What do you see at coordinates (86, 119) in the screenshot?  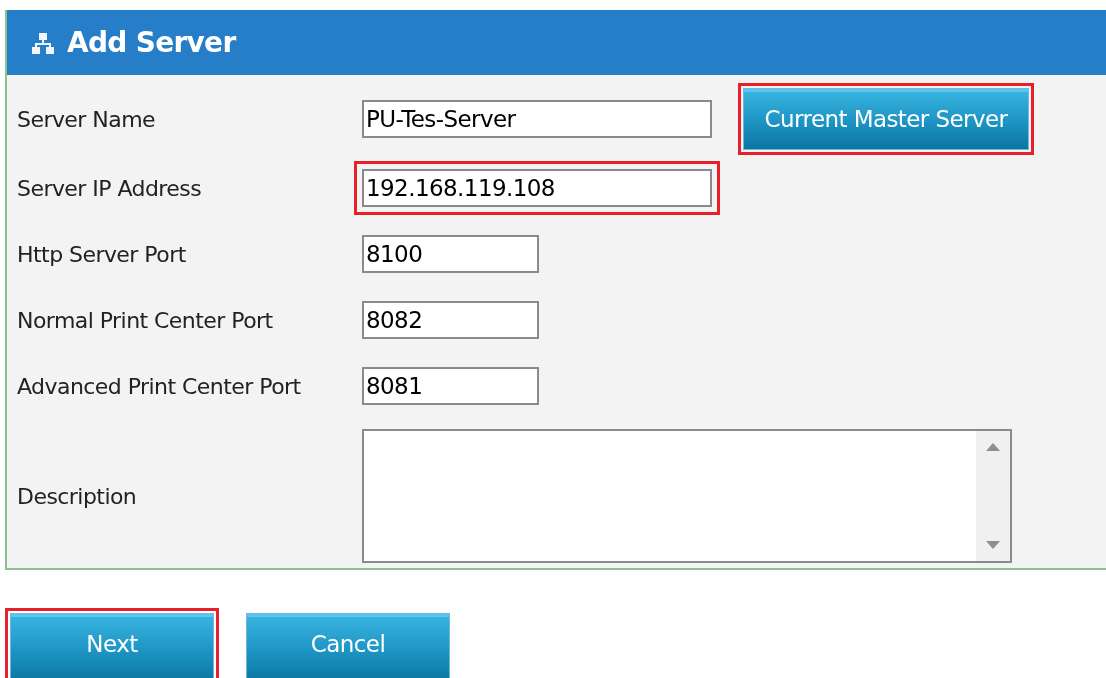 I see `field-label: Server Name` at bounding box center [86, 119].